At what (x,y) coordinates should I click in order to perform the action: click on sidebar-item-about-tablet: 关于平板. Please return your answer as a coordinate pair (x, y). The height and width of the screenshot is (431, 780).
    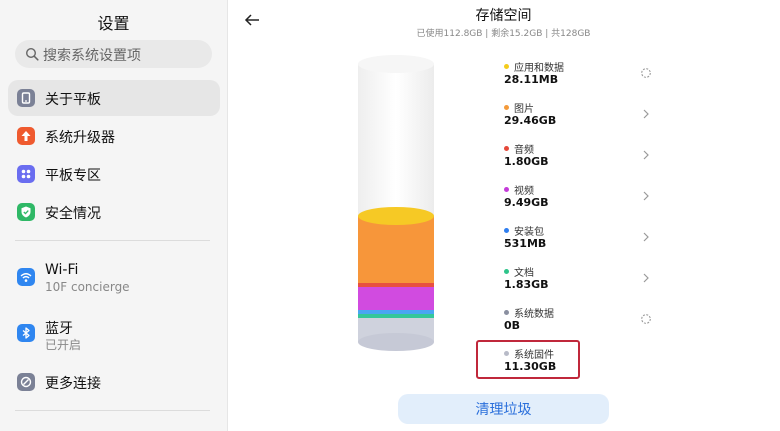
    Looking at the image, I should click on (114, 98).